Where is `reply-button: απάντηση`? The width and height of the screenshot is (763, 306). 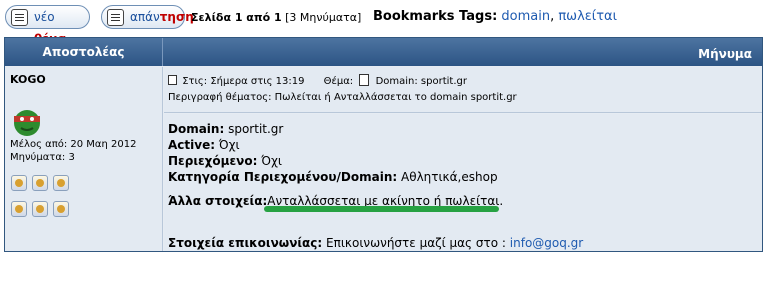
reply-button: απάντηση is located at coordinates (147, 17).